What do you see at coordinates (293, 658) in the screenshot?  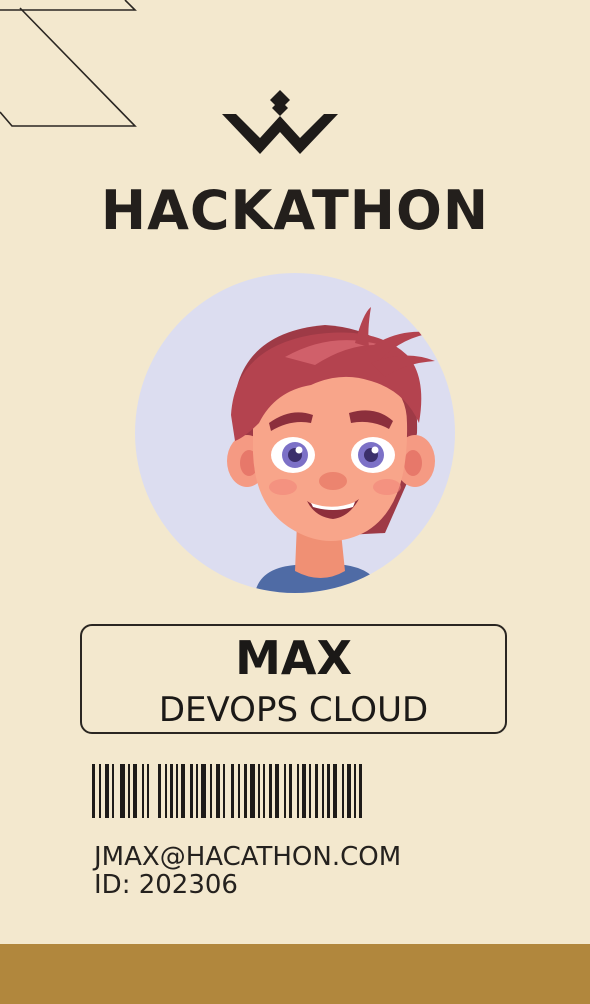 I see `attendee-name: MAX` at bounding box center [293, 658].